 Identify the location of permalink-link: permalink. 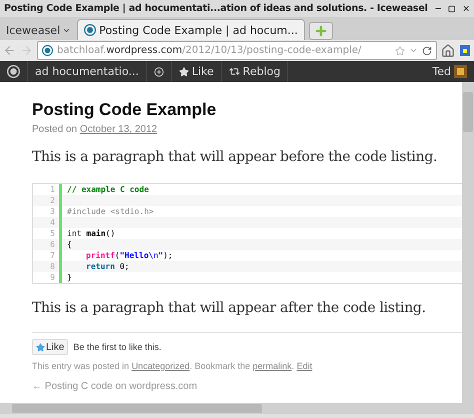
(272, 366).